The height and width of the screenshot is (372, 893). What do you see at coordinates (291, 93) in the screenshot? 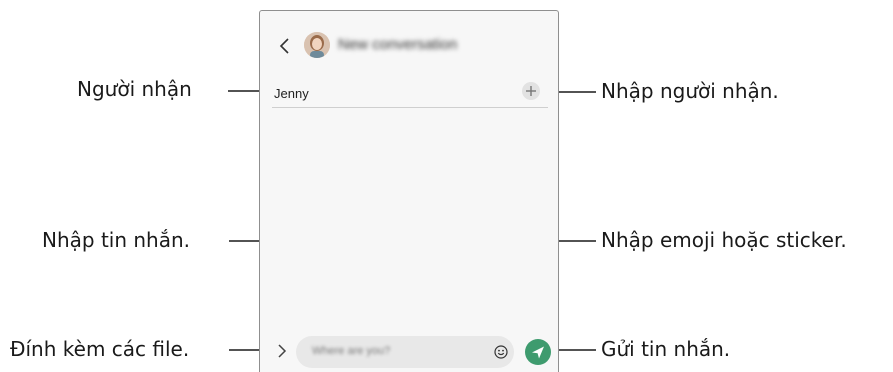
I see `recipient-field: Jenny` at bounding box center [291, 93].